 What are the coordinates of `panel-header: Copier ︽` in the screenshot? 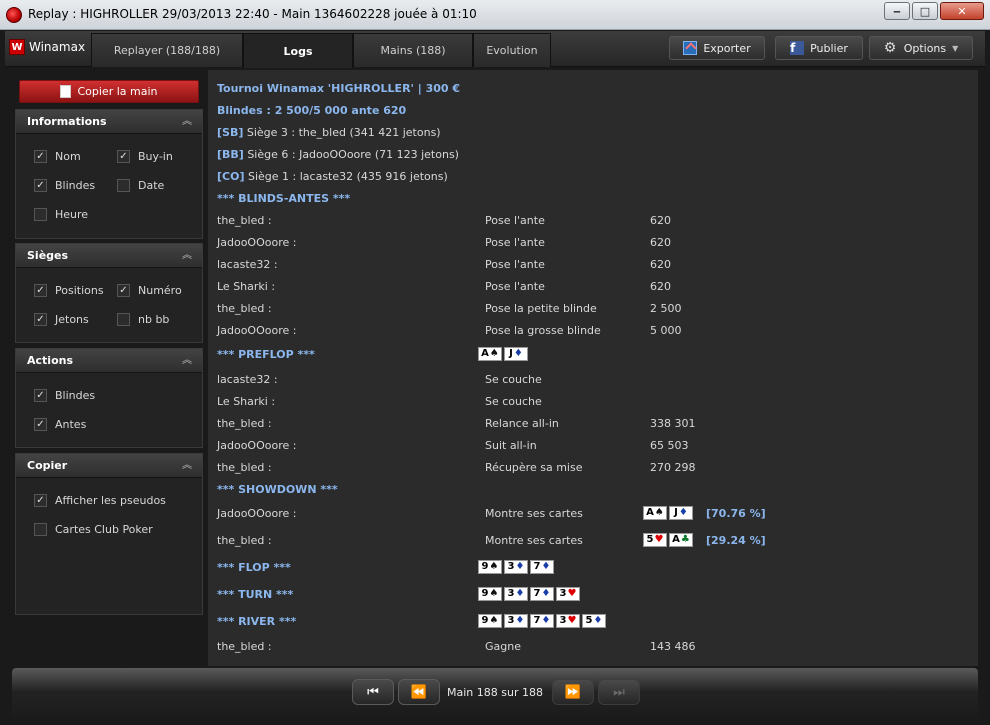 It's located at (109, 466).